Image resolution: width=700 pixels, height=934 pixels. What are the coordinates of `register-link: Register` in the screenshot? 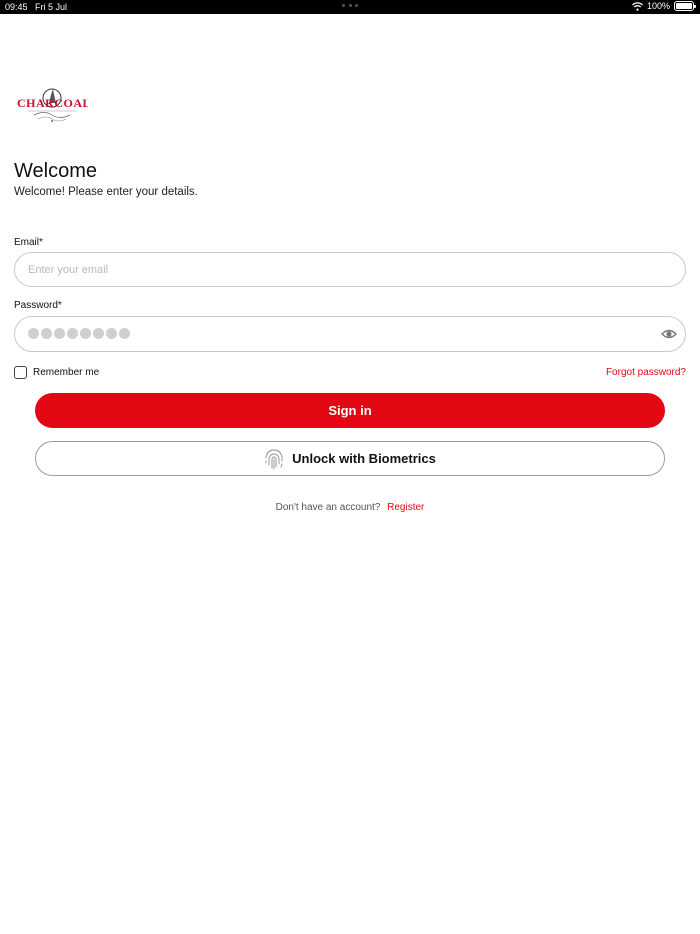 It's located at (405, 507).